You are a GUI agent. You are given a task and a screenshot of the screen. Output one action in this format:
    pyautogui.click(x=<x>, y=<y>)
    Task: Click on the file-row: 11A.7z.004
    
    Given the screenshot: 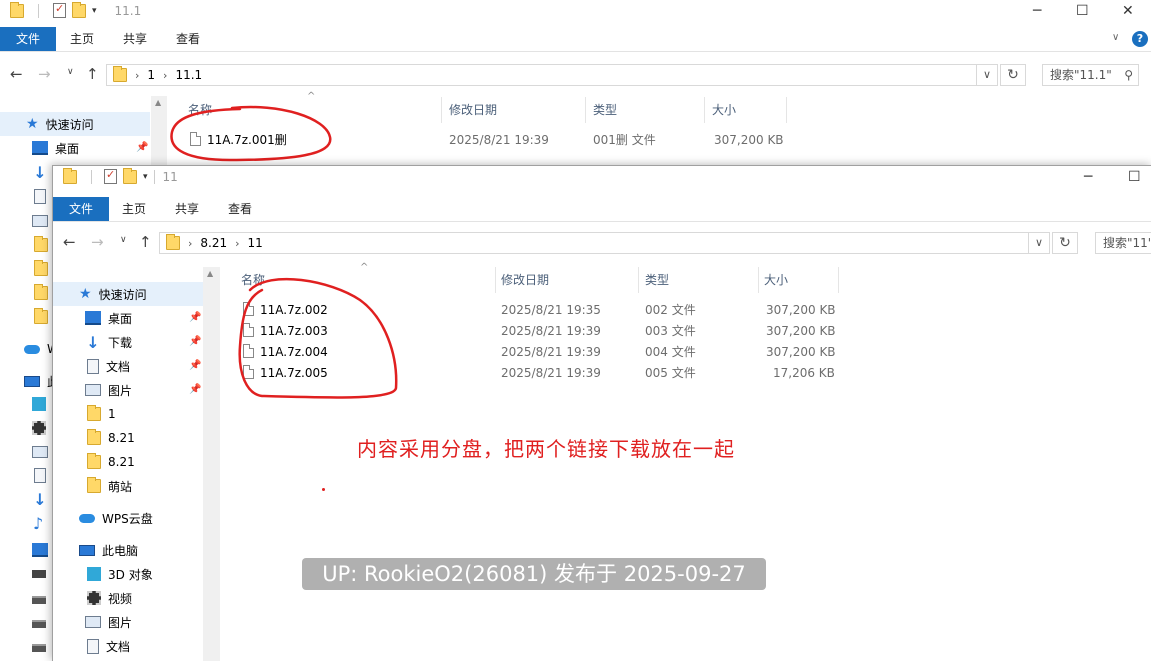 What is the action you would take?
    pyautogui.click(x=285, y=352)
    